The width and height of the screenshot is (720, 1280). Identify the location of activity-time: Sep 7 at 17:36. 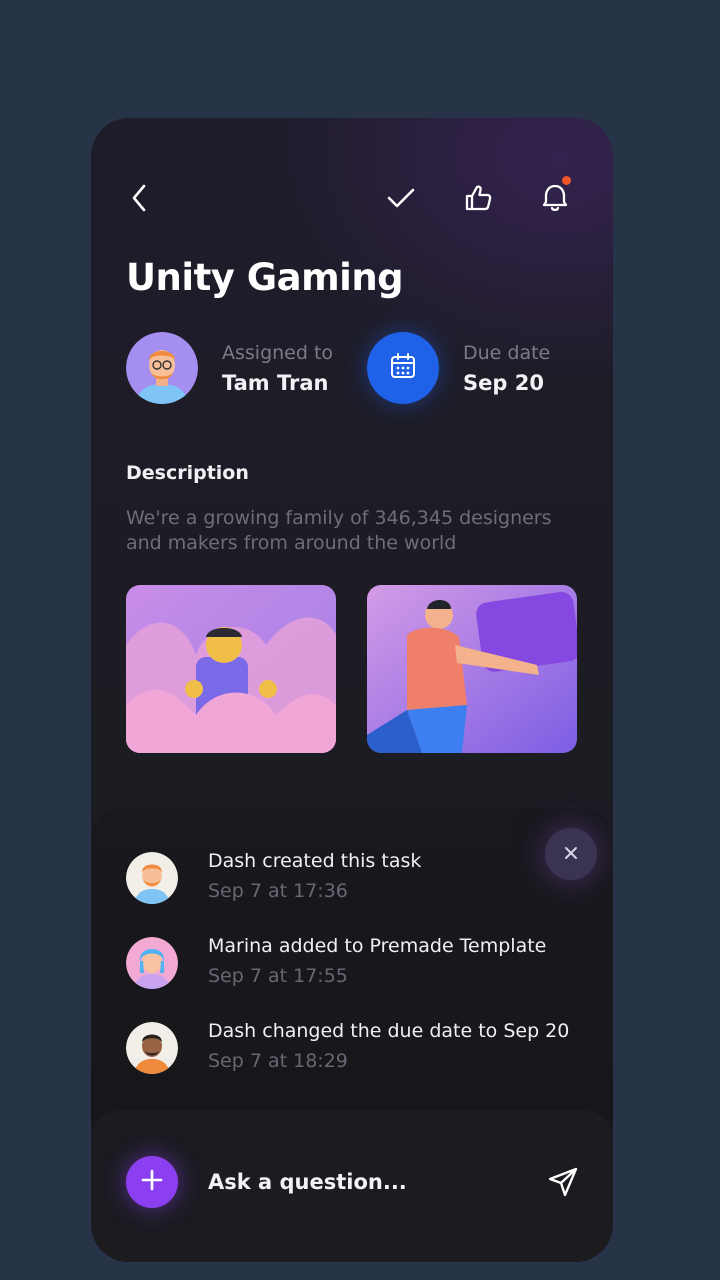
(278, 891).